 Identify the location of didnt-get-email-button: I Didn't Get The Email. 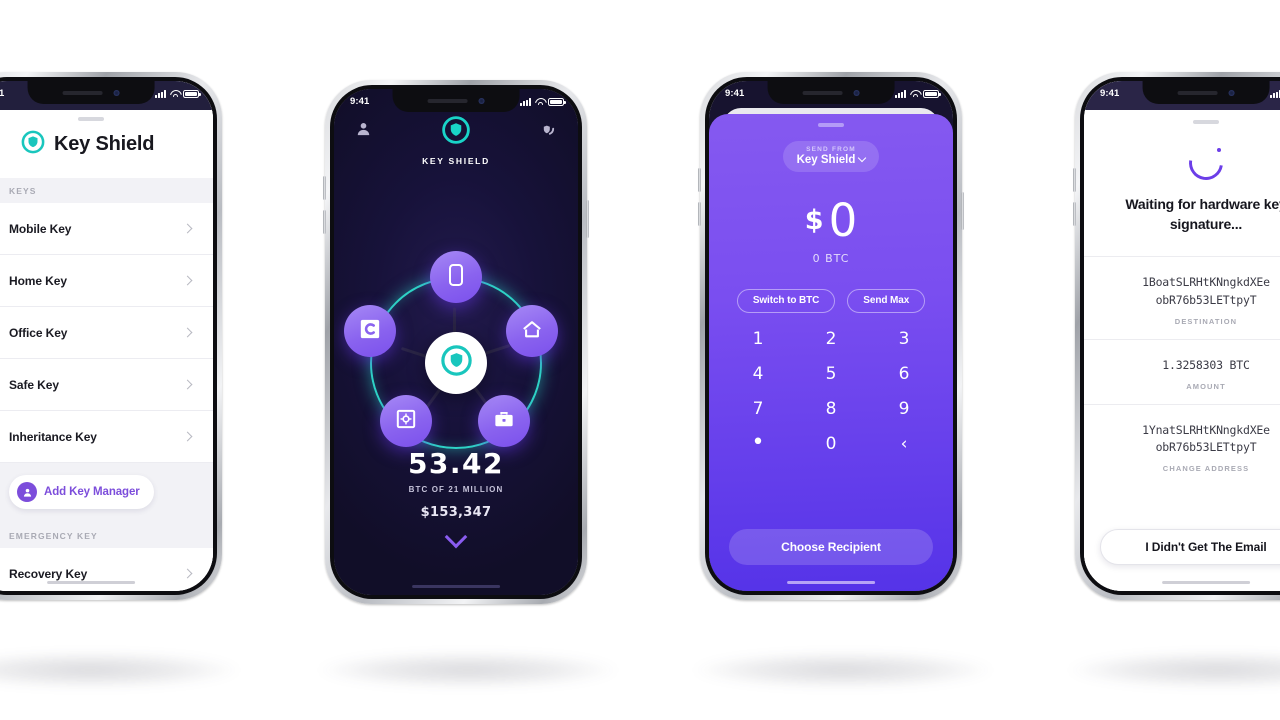
(1190, 547).